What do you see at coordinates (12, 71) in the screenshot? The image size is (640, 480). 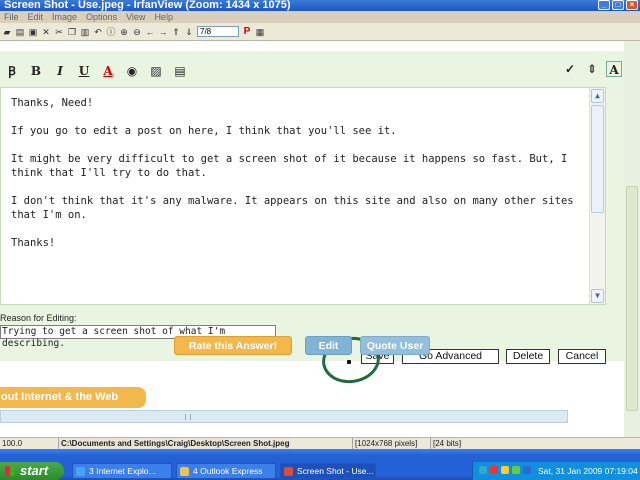 I see `format-icon: Ꞵ` at bounding box center [12, 71].